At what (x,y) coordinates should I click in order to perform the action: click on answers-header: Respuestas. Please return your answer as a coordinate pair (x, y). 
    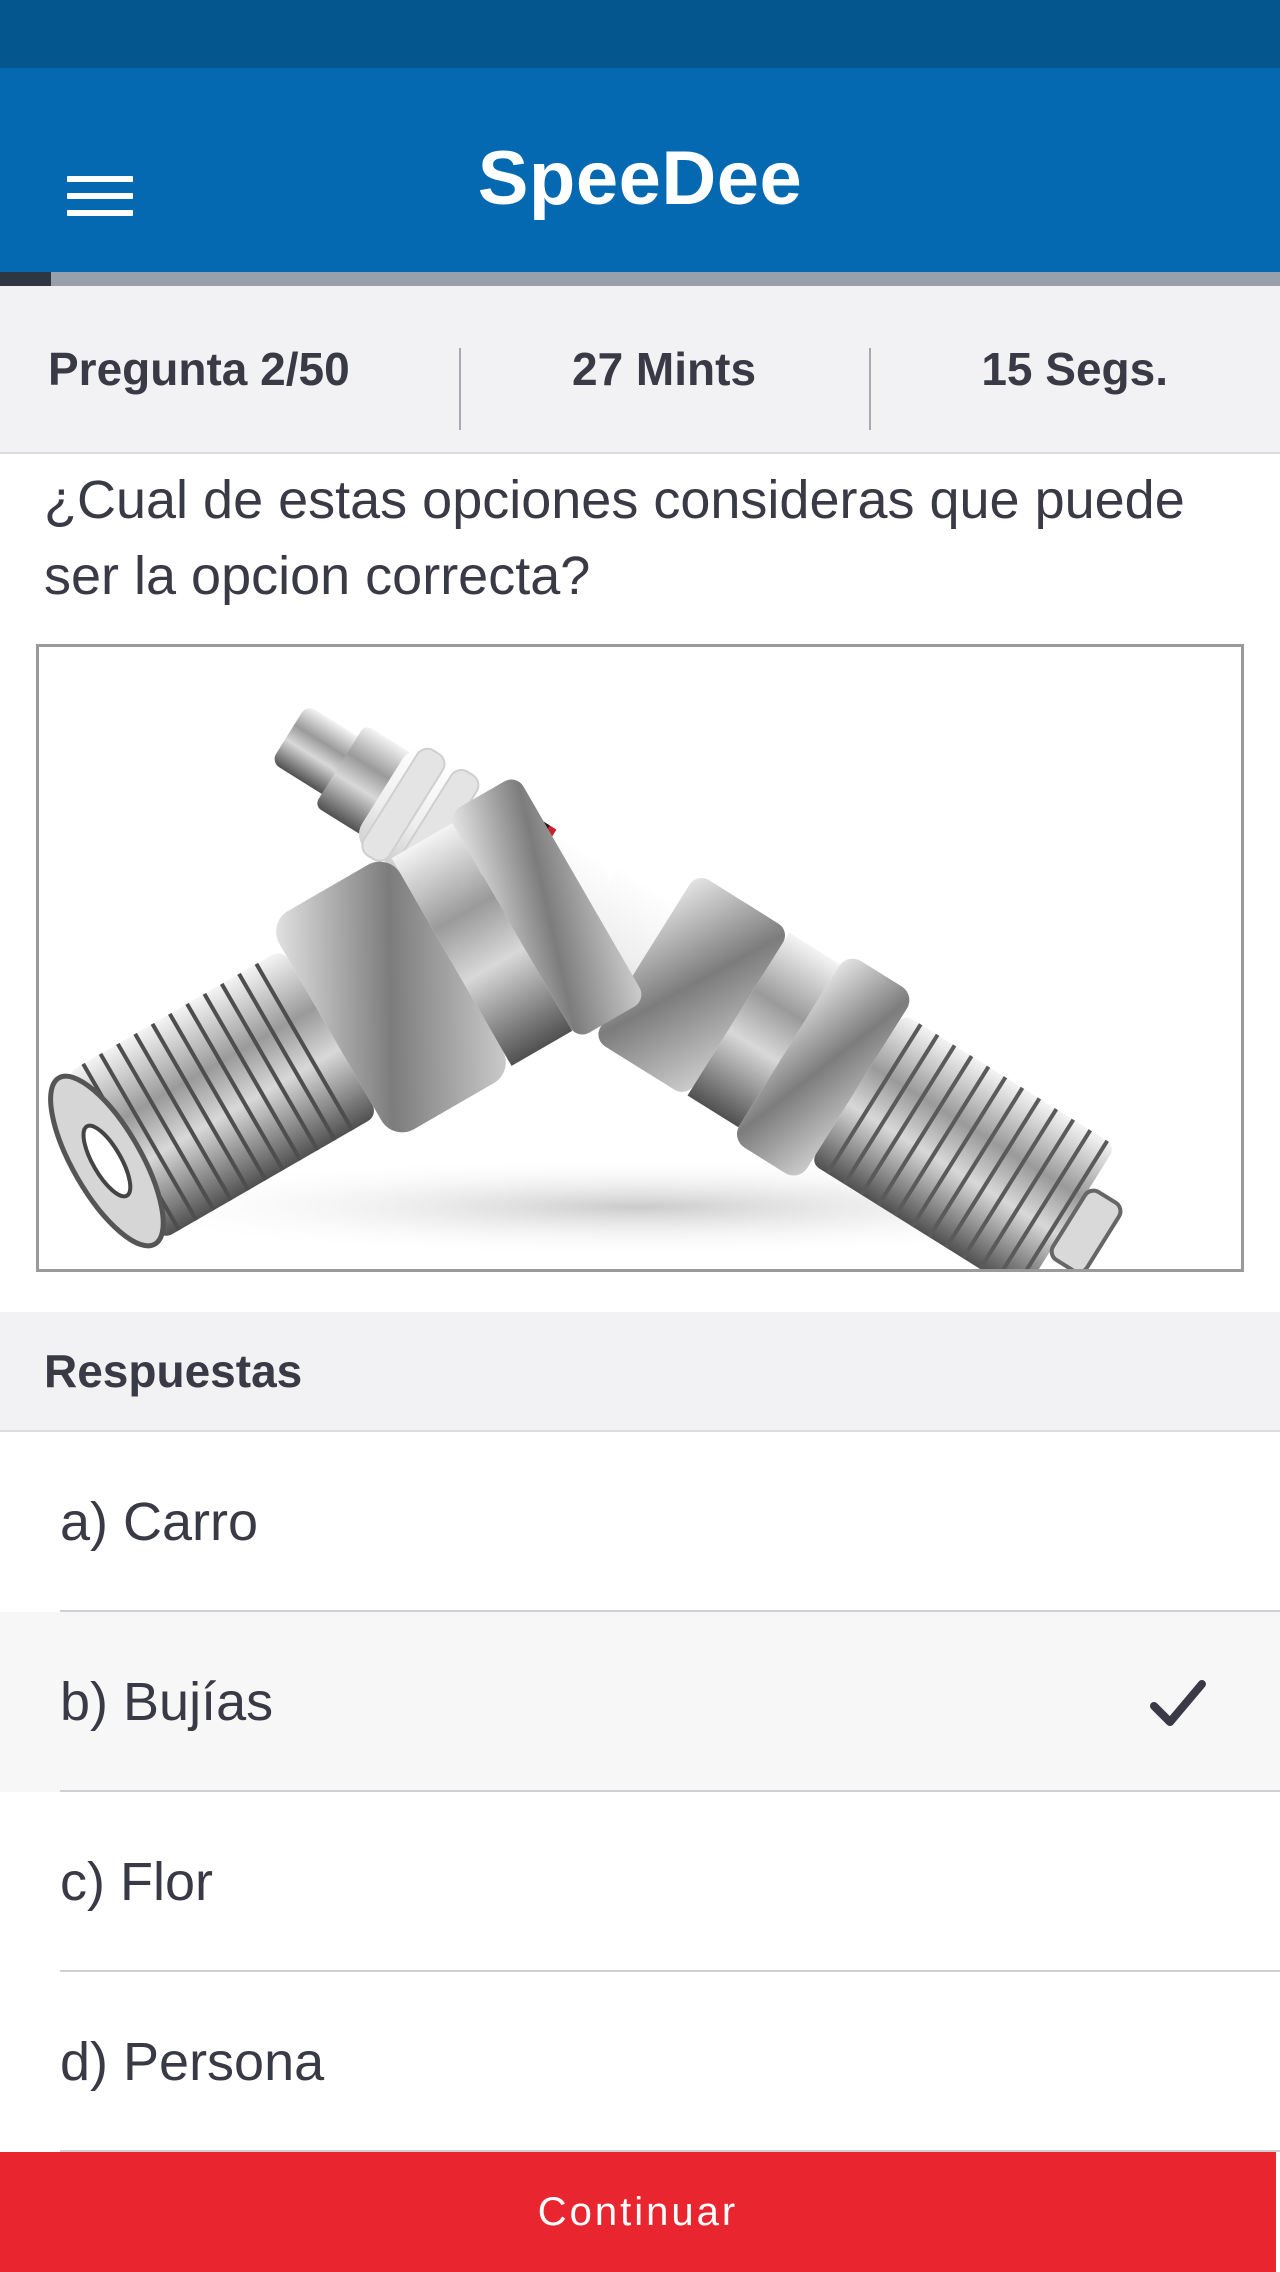
    Looking at the image, I should click on (640, 1372).